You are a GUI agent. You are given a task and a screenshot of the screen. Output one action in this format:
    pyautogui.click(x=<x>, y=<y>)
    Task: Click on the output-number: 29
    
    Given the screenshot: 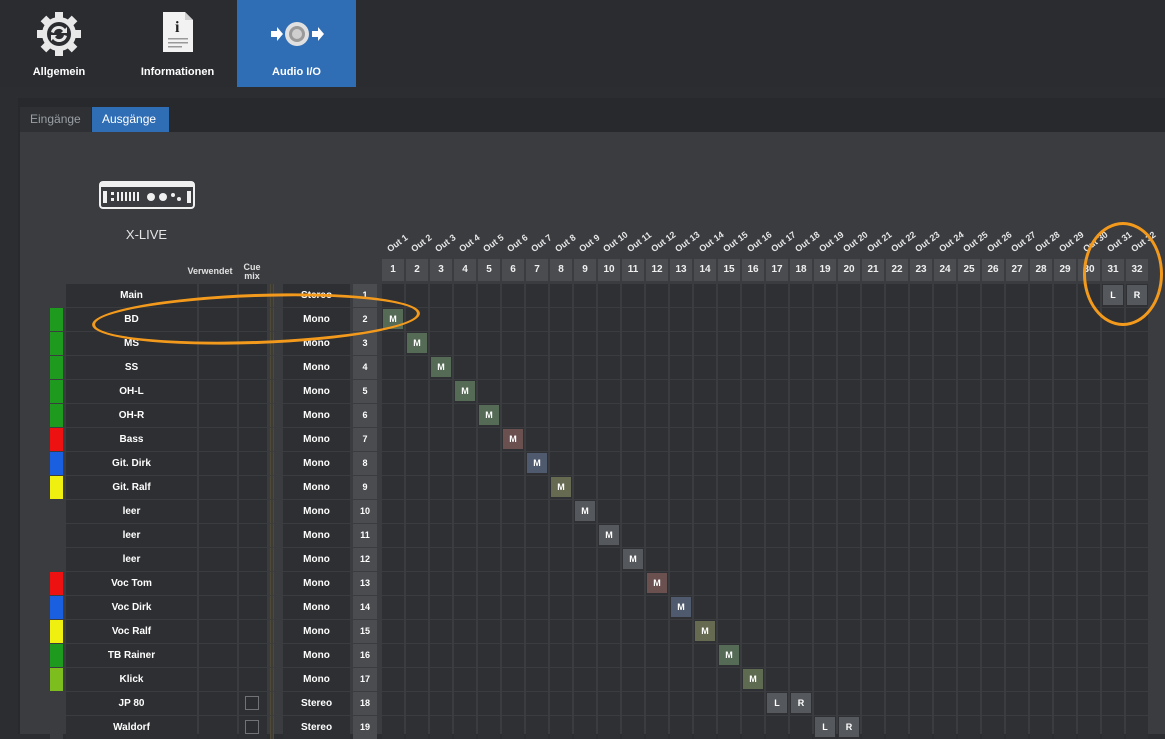 What is the action you would take?
    pyautogui.click(x=1065, y=270)
    